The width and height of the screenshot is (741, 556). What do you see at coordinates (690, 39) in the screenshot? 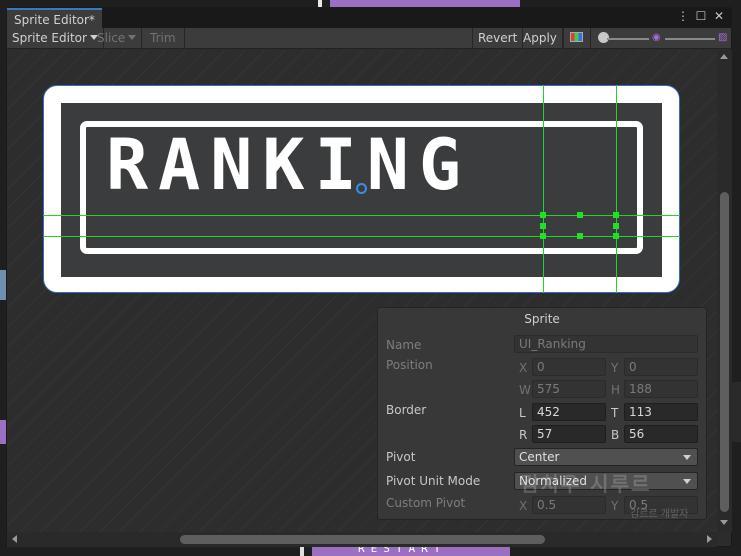
I see `mip-slider-track` at bounding box center [690, 39].